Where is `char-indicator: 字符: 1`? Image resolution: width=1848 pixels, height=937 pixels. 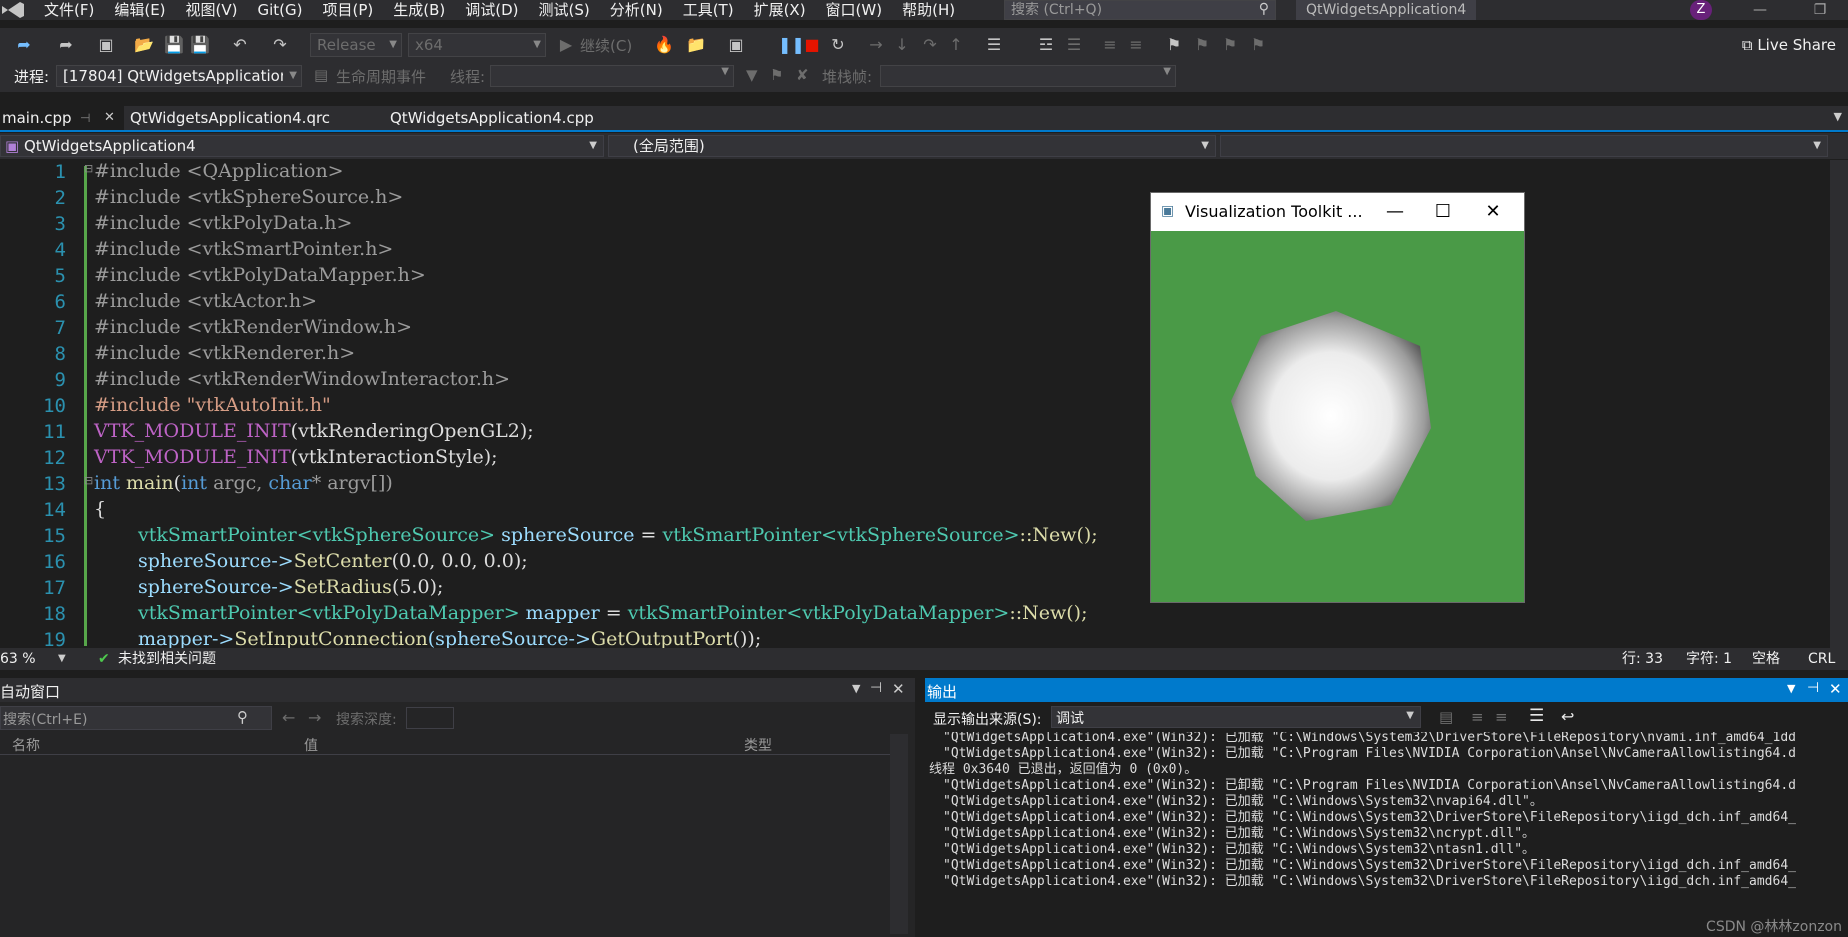 char-indicator: 字符: 1 is located at coordinates (1709, 659).